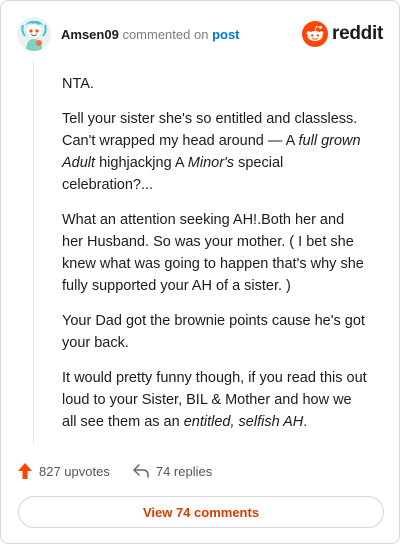 The height and width of the screenshot is (544, 400). What do you see at coordinates (225, 34) in the screenshot?
I see `post-link: post` at bounding box center [225, 34].